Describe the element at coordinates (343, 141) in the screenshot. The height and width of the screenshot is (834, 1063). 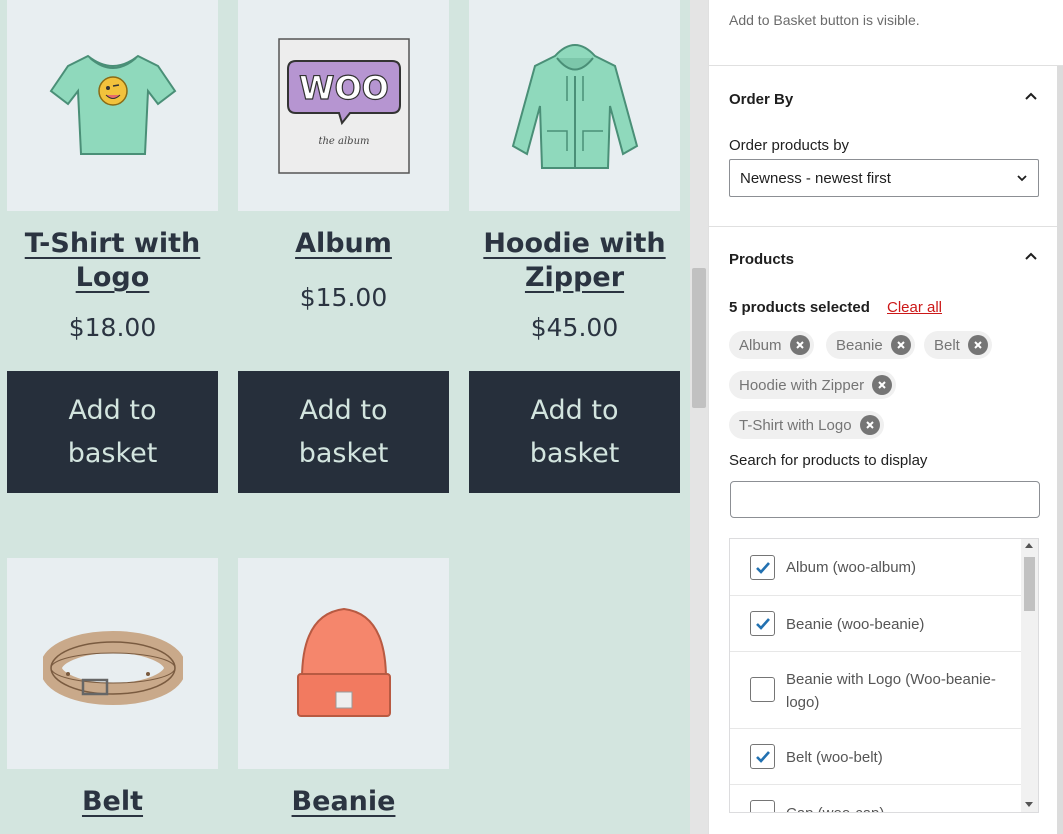
I see `album-caption: the album` at that location.